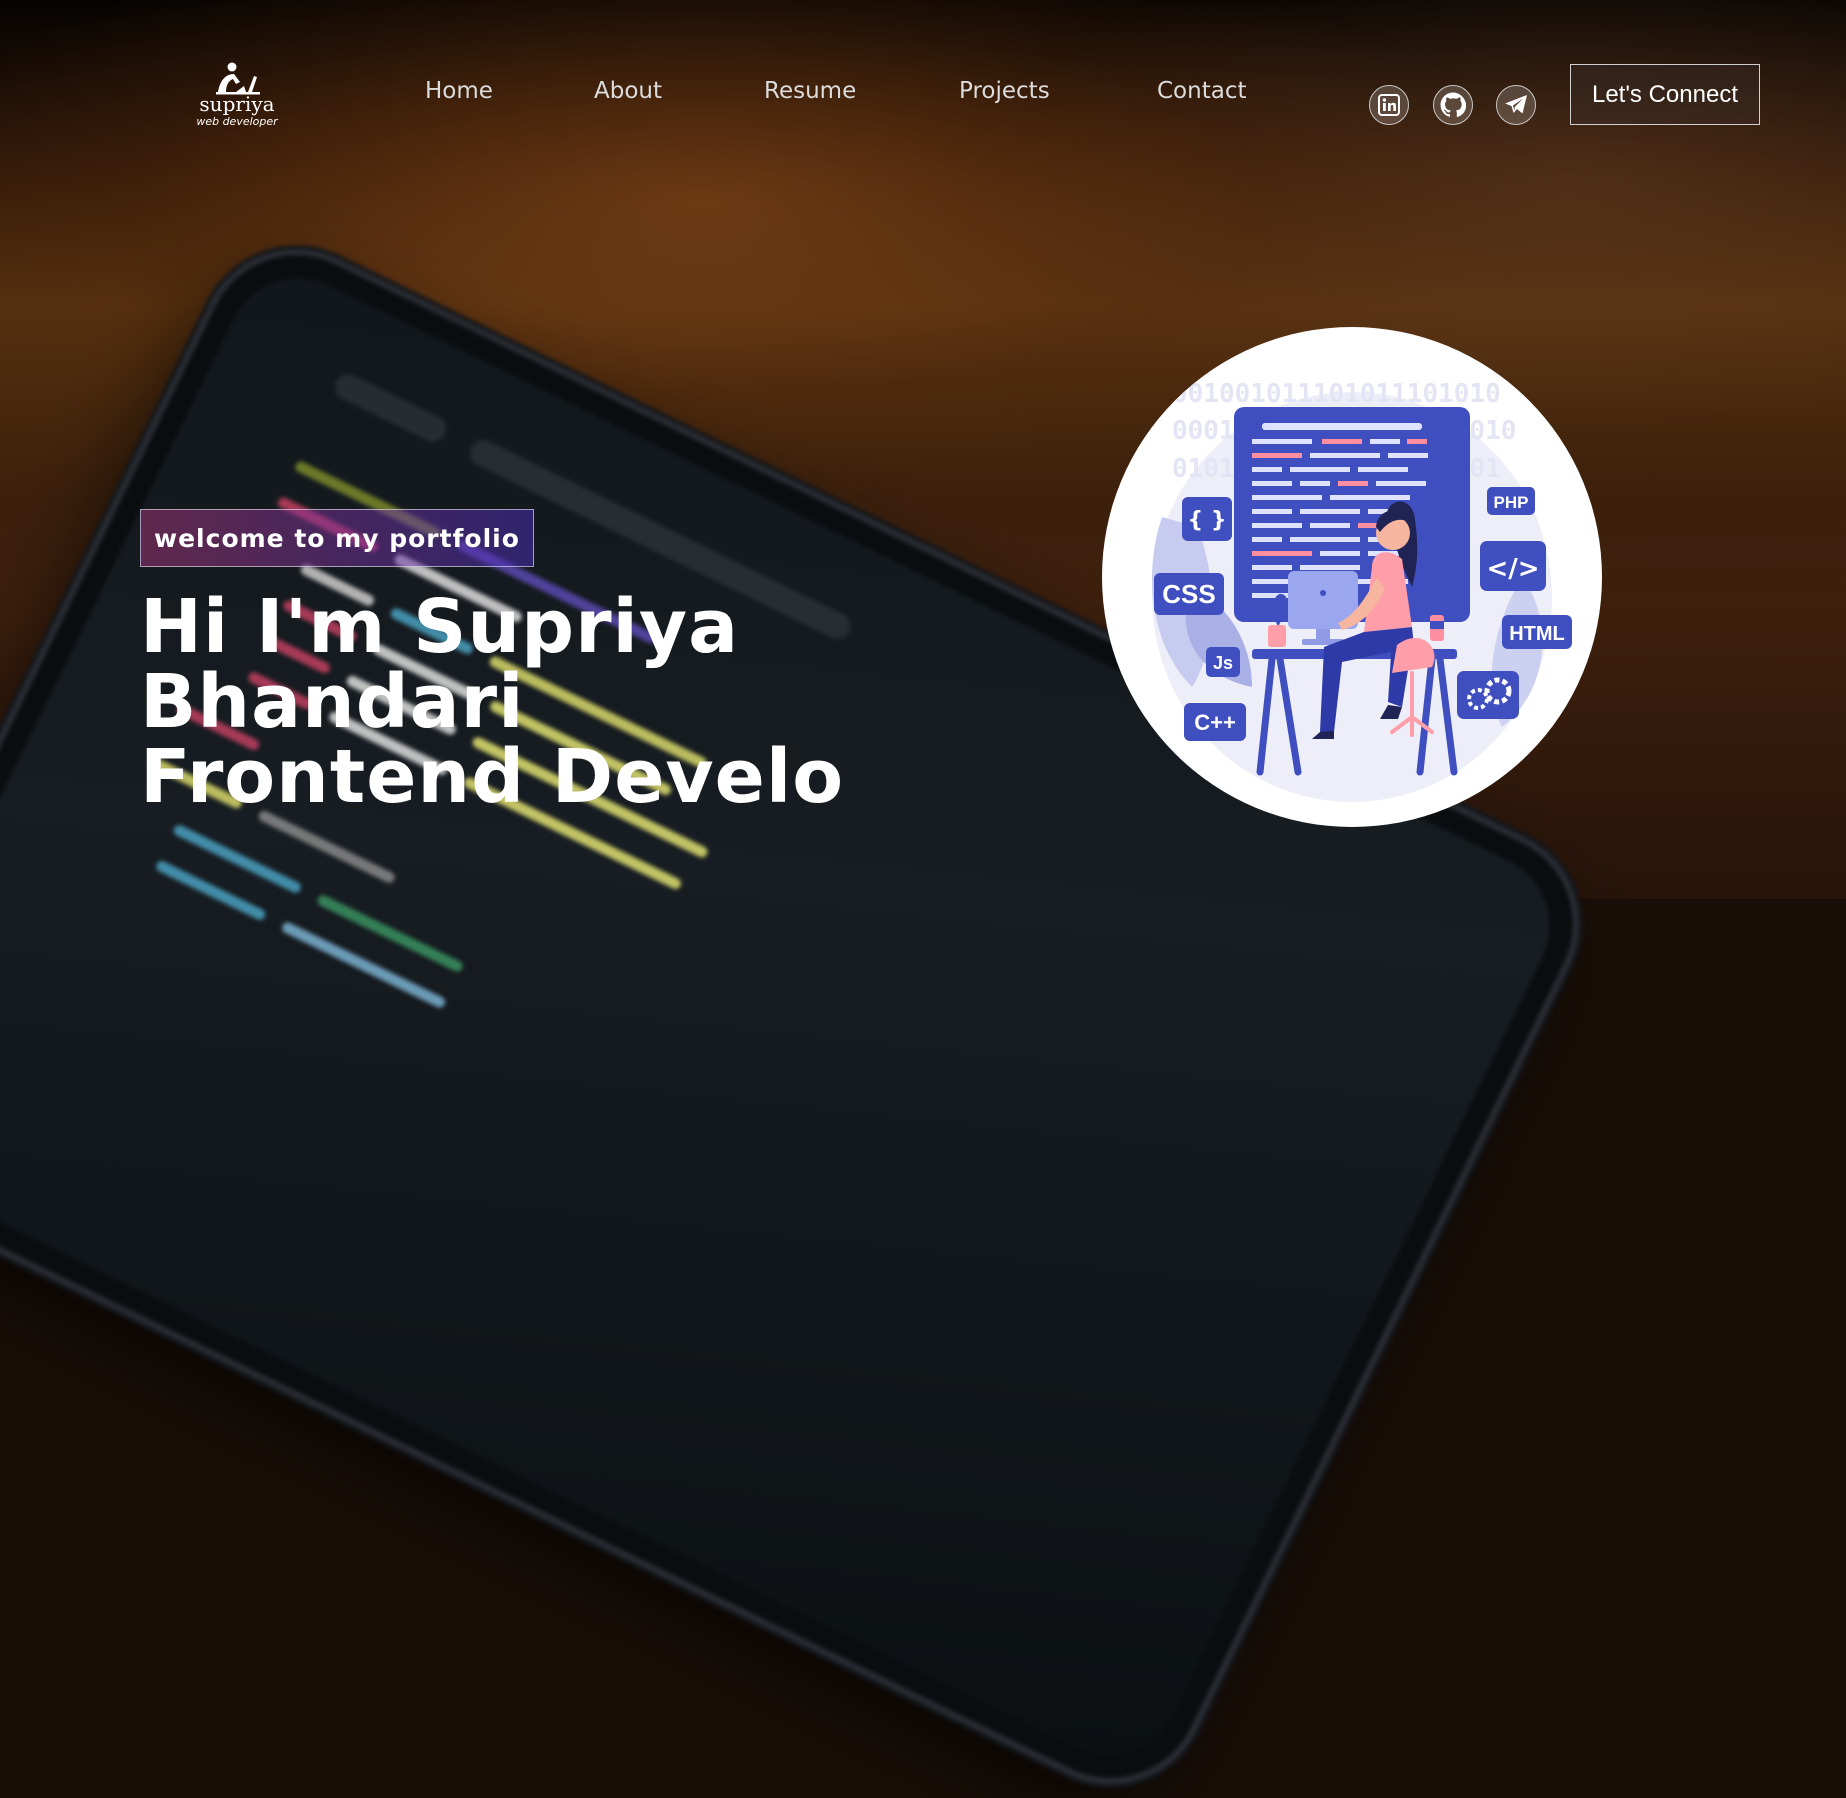 The image size is (1846, 1798). I want to click on html-icon: HTML, so click(1537, 634).